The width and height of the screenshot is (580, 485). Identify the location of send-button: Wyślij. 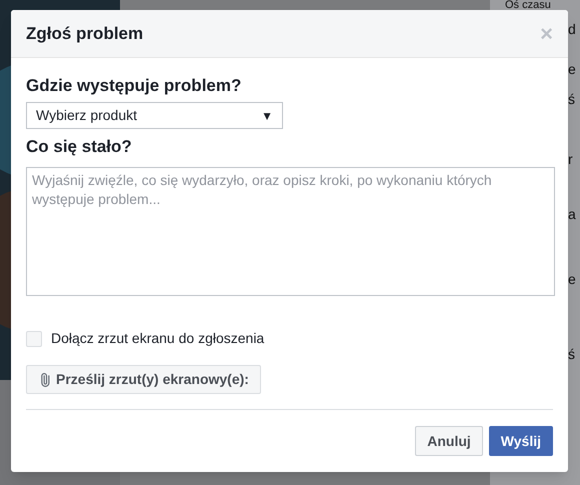
(520, 441).